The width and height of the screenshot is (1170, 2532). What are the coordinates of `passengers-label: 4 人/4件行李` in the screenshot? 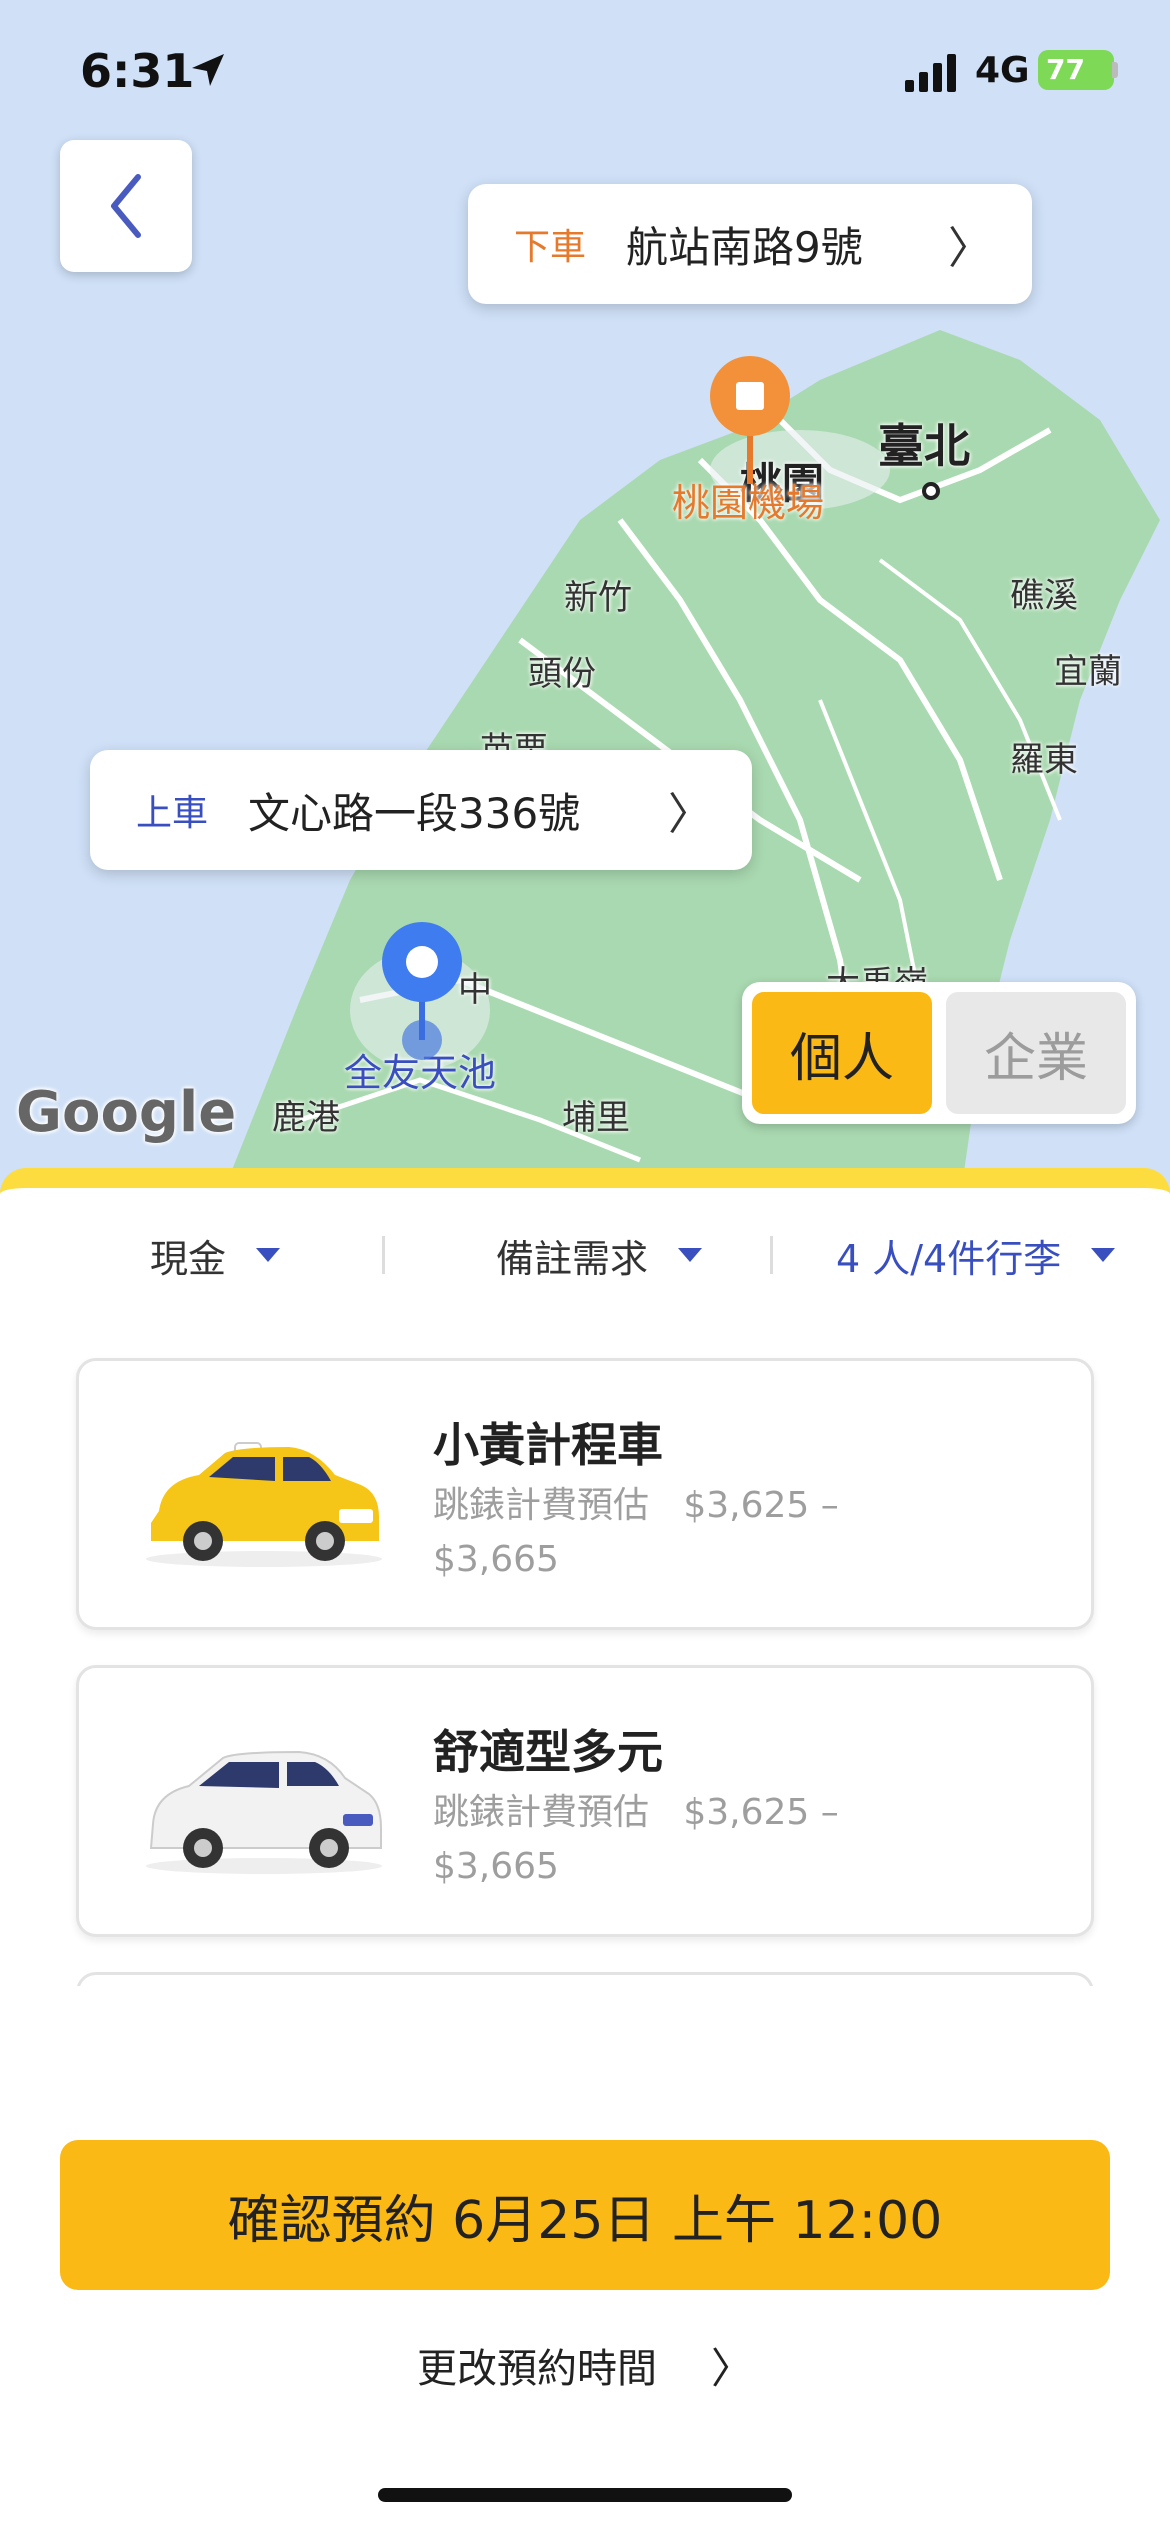 It's located at (949, 1258).